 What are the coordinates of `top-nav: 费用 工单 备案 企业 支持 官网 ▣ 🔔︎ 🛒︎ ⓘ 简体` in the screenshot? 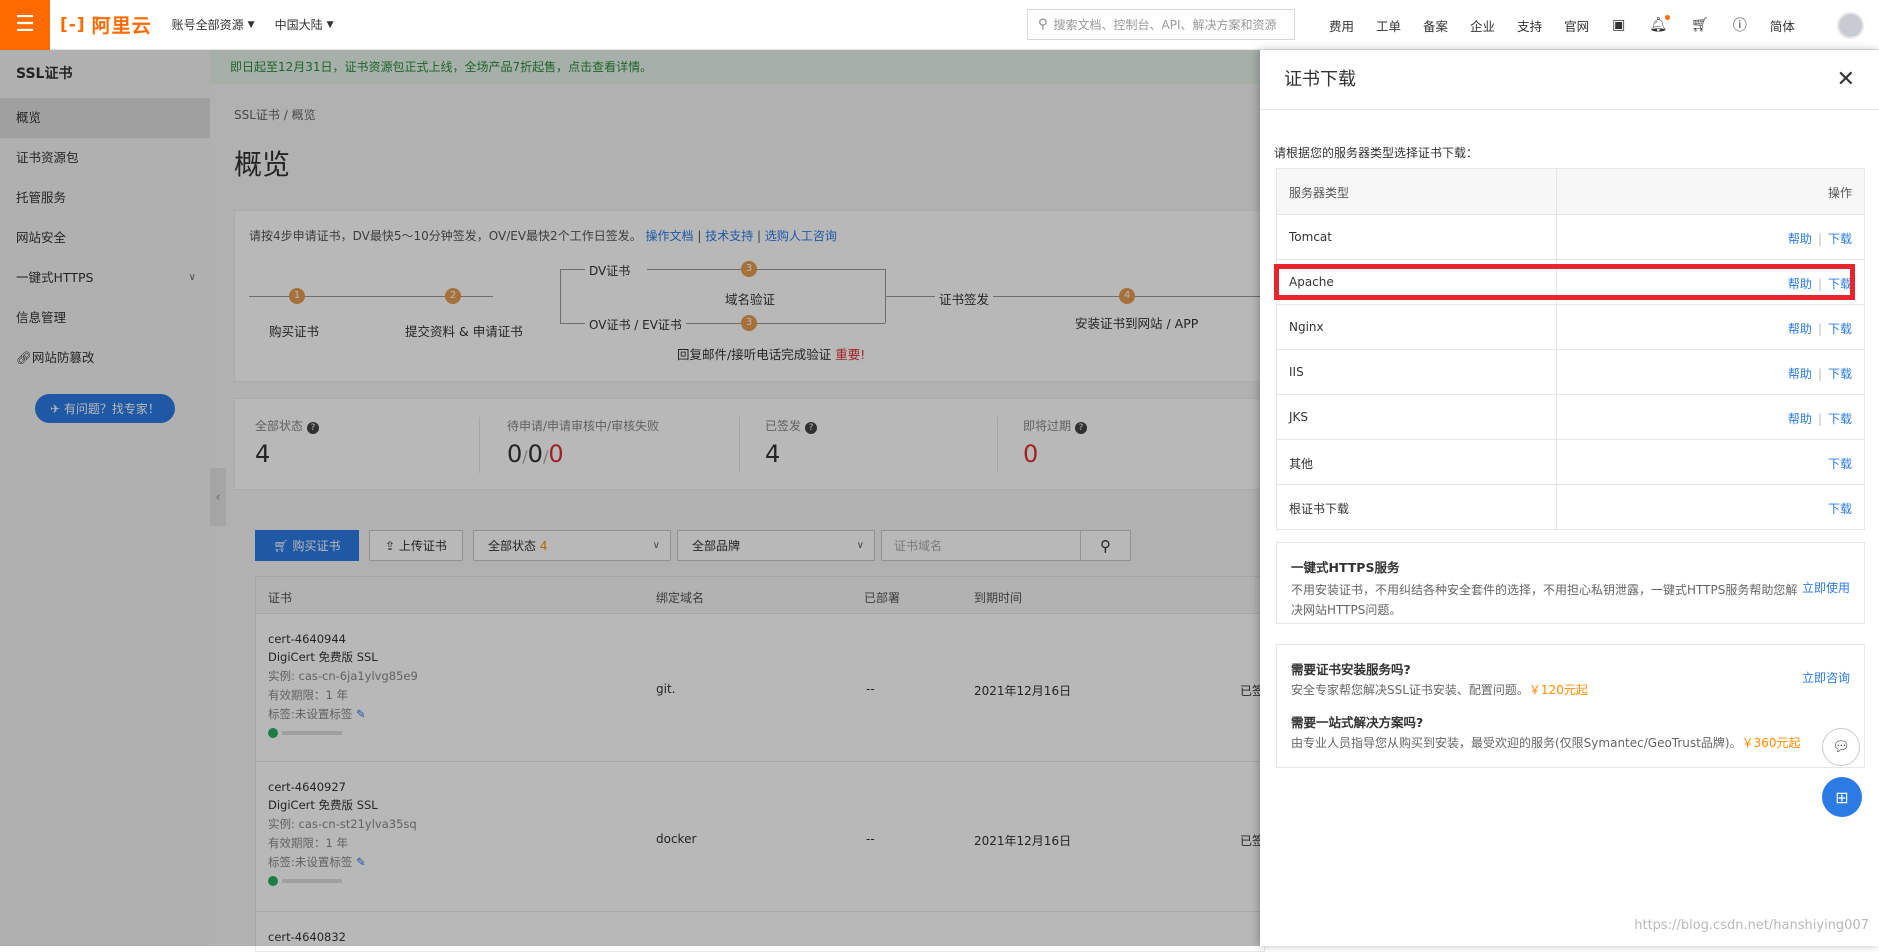 It's located at (1562, 25).